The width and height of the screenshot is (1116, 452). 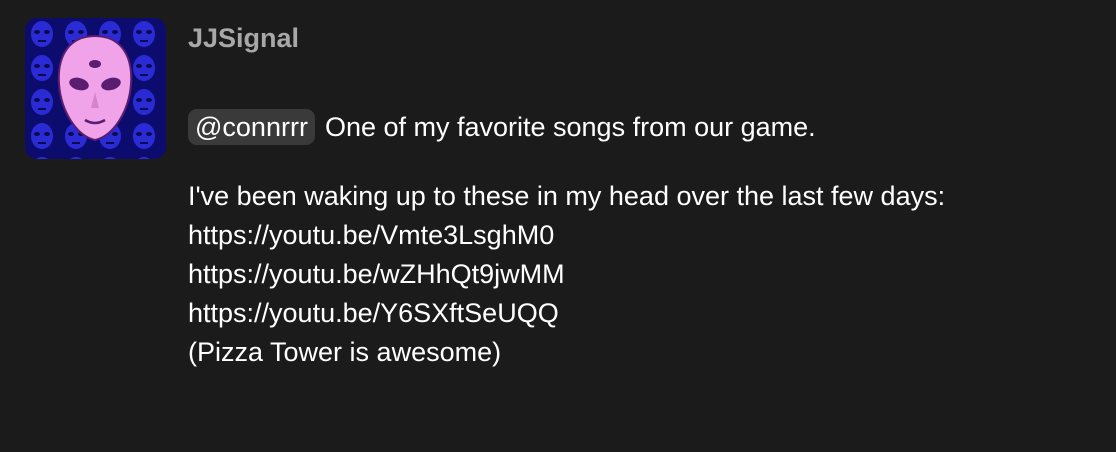 I want to click on username: JJSignal, so click(x=642, y=38).